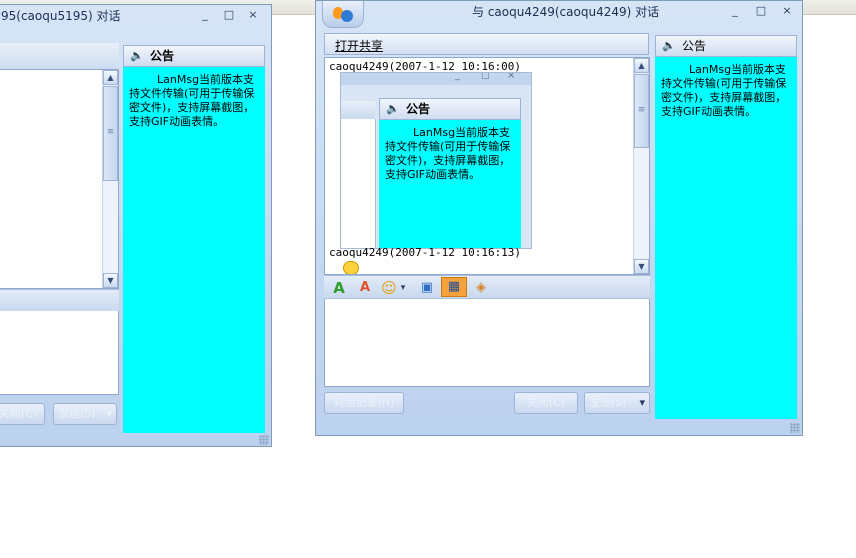  Describe the element at coordinates (481, 288) in the screenshot. I see `gif-icon: ◈` at that location.